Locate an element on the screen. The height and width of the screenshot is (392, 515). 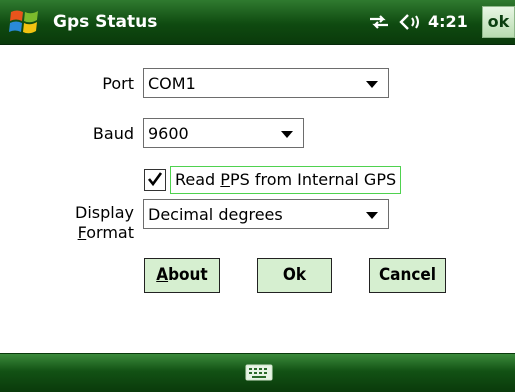
clock: 4:21 is located at coordinates (448, 21).